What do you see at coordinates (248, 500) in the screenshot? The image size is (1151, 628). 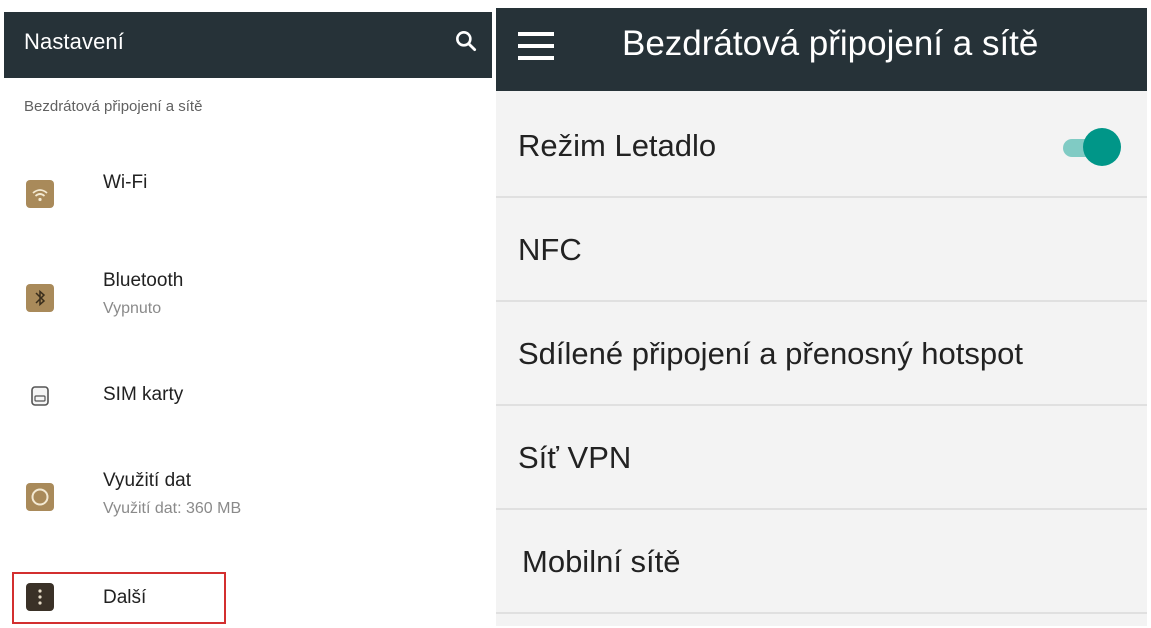 I see `settings-item-data-usage: Využití dat Využití dat: 360 MB` at bounding box center [248, 500].